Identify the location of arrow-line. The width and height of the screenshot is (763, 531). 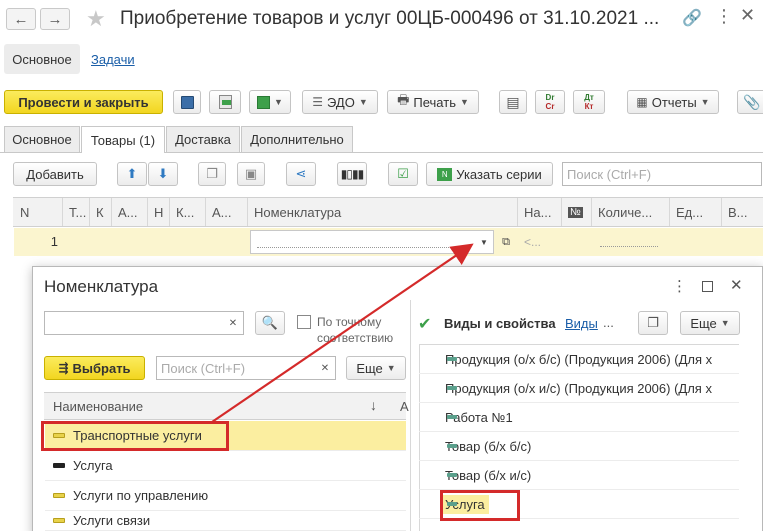
(342, 333).